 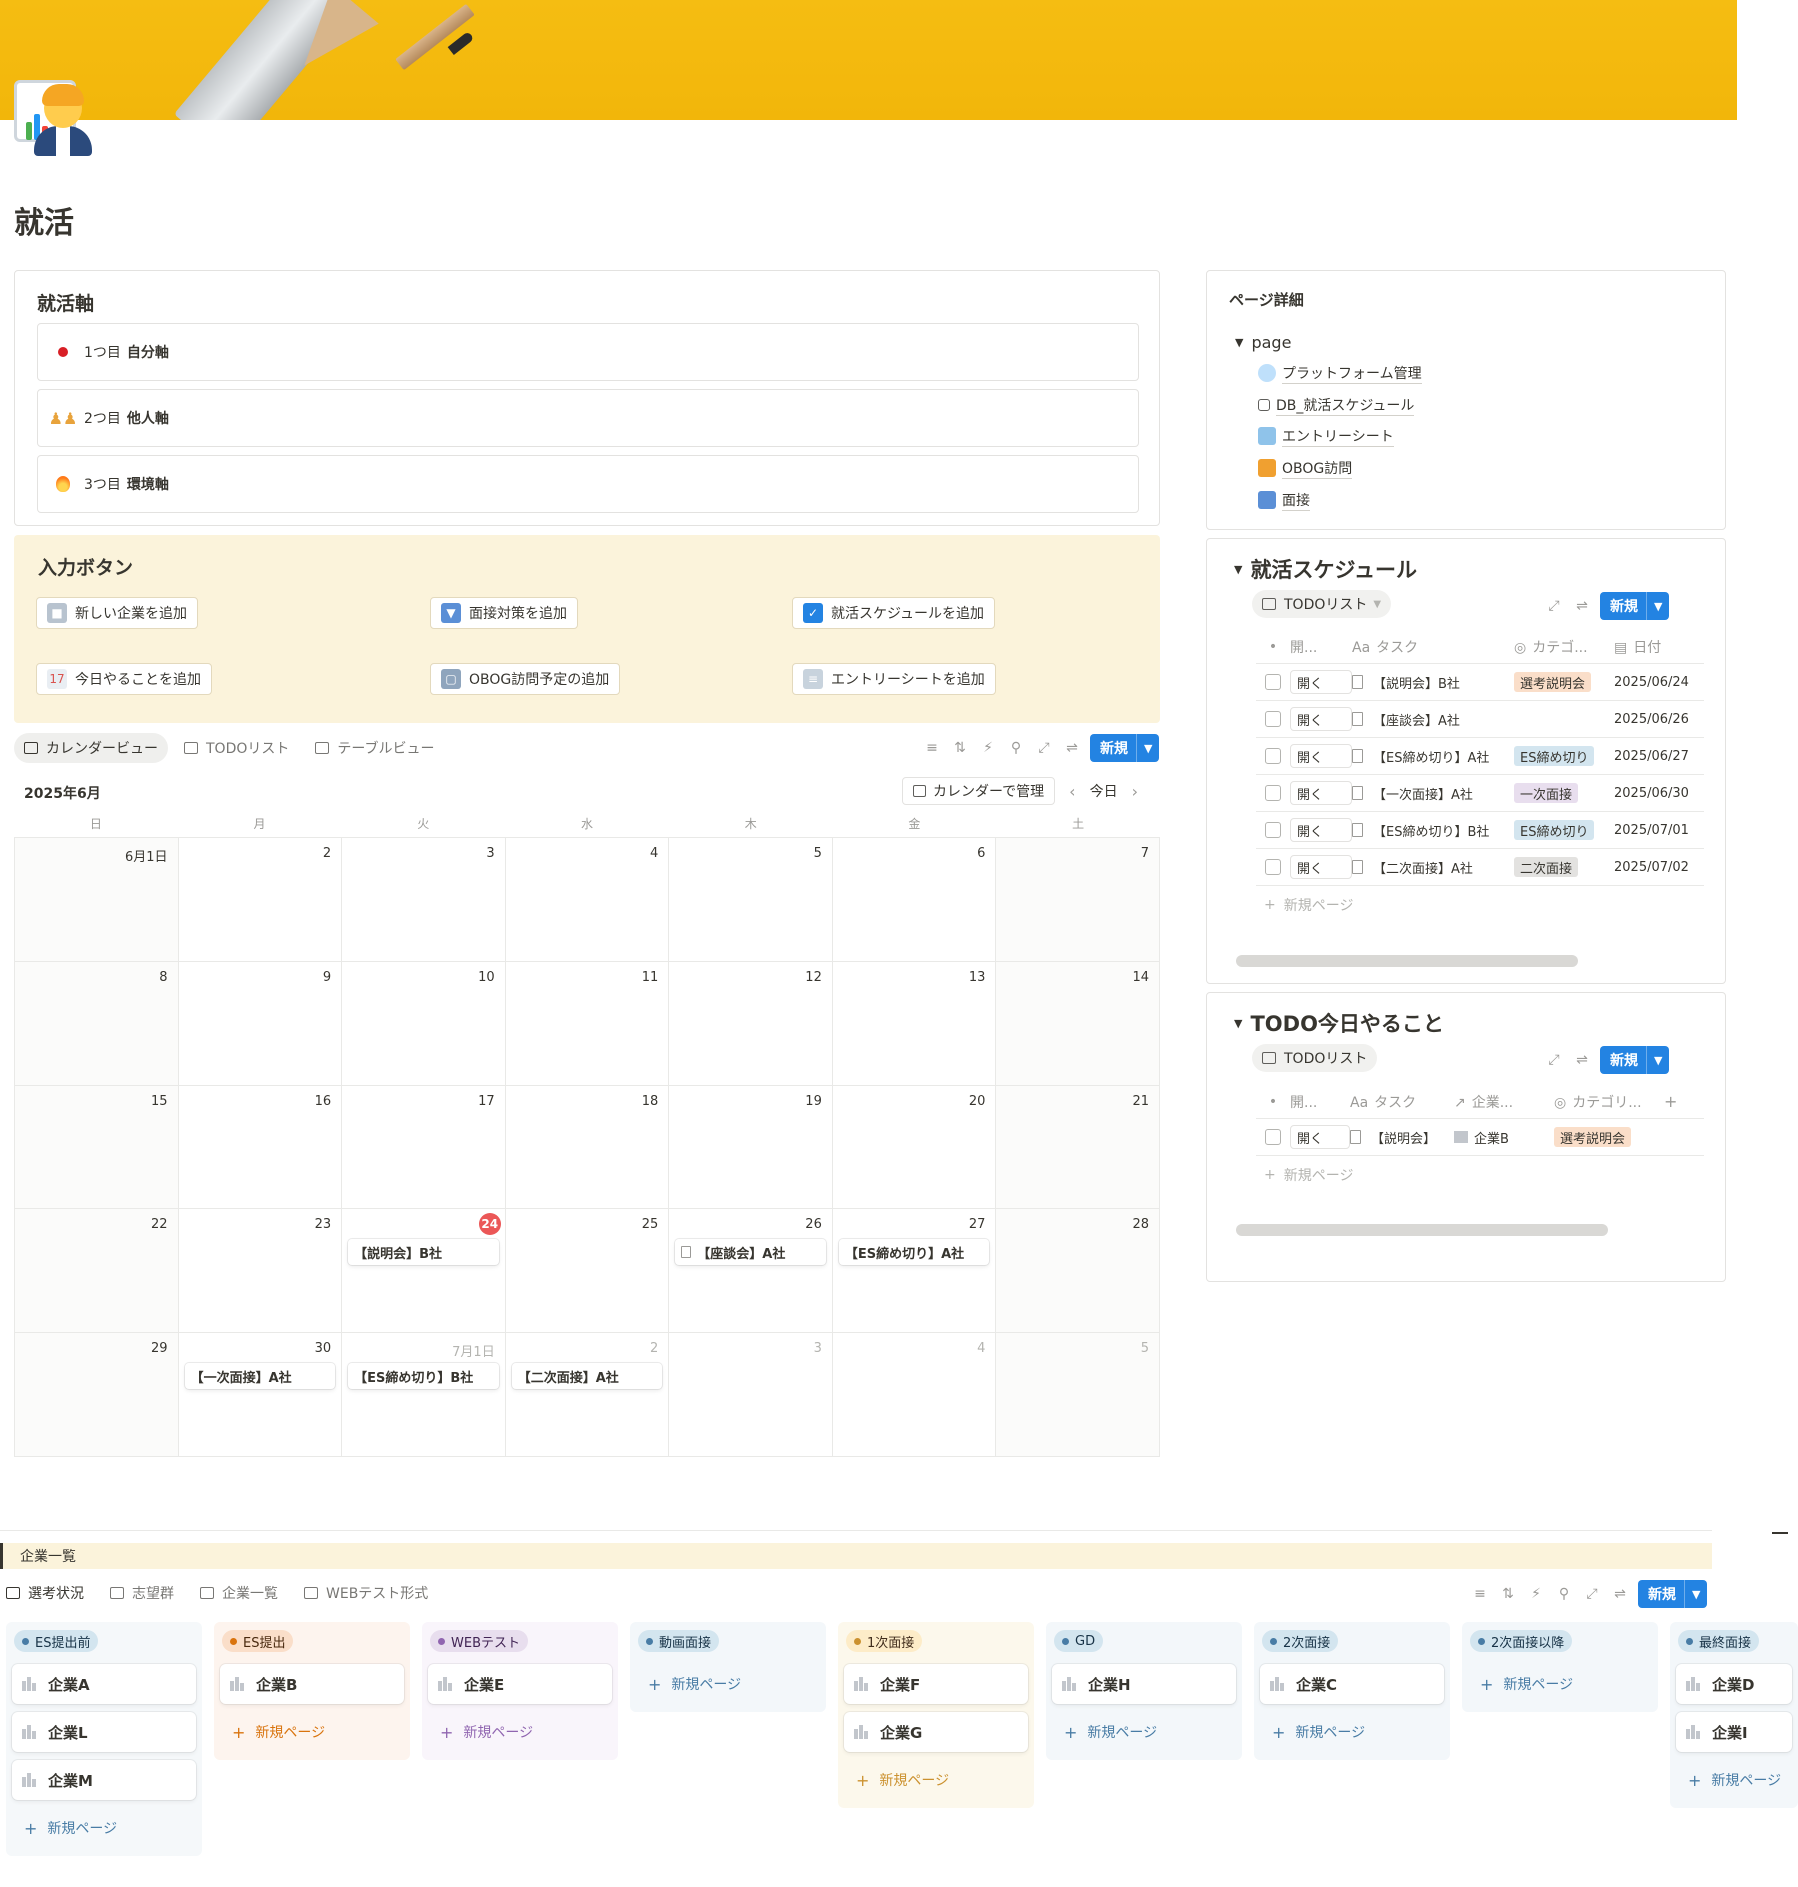 I want to click on calendar-day-cell: 14, so click(x=1078, y=1023).